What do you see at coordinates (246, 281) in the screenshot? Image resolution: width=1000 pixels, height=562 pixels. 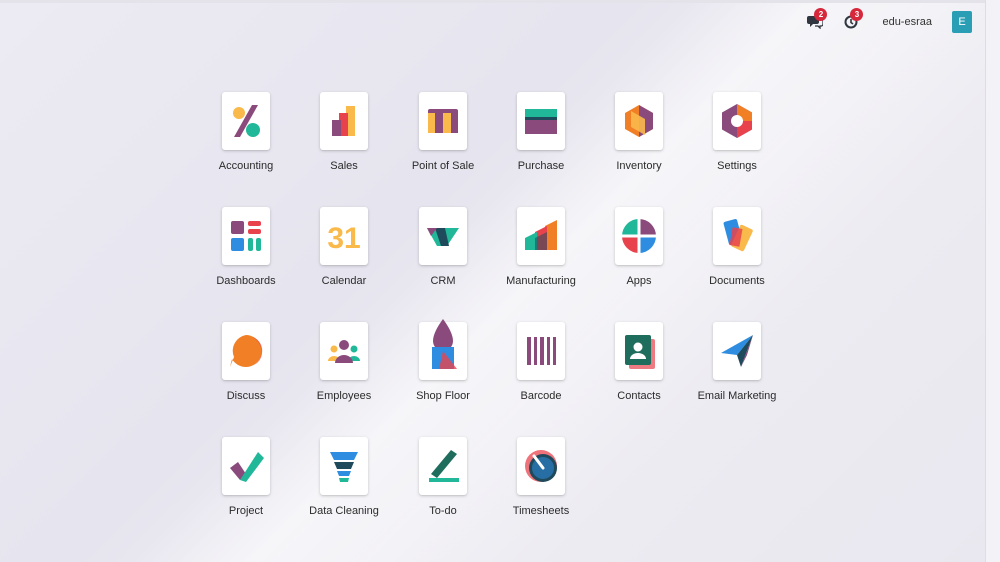 I see `app-label: Dashboards` at bounding box center [246, 281].